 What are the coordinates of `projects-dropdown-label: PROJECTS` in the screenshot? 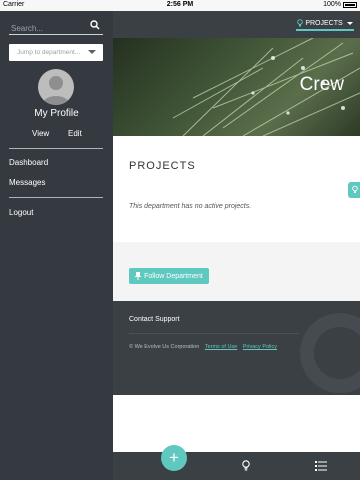 It's located at (324, 23).